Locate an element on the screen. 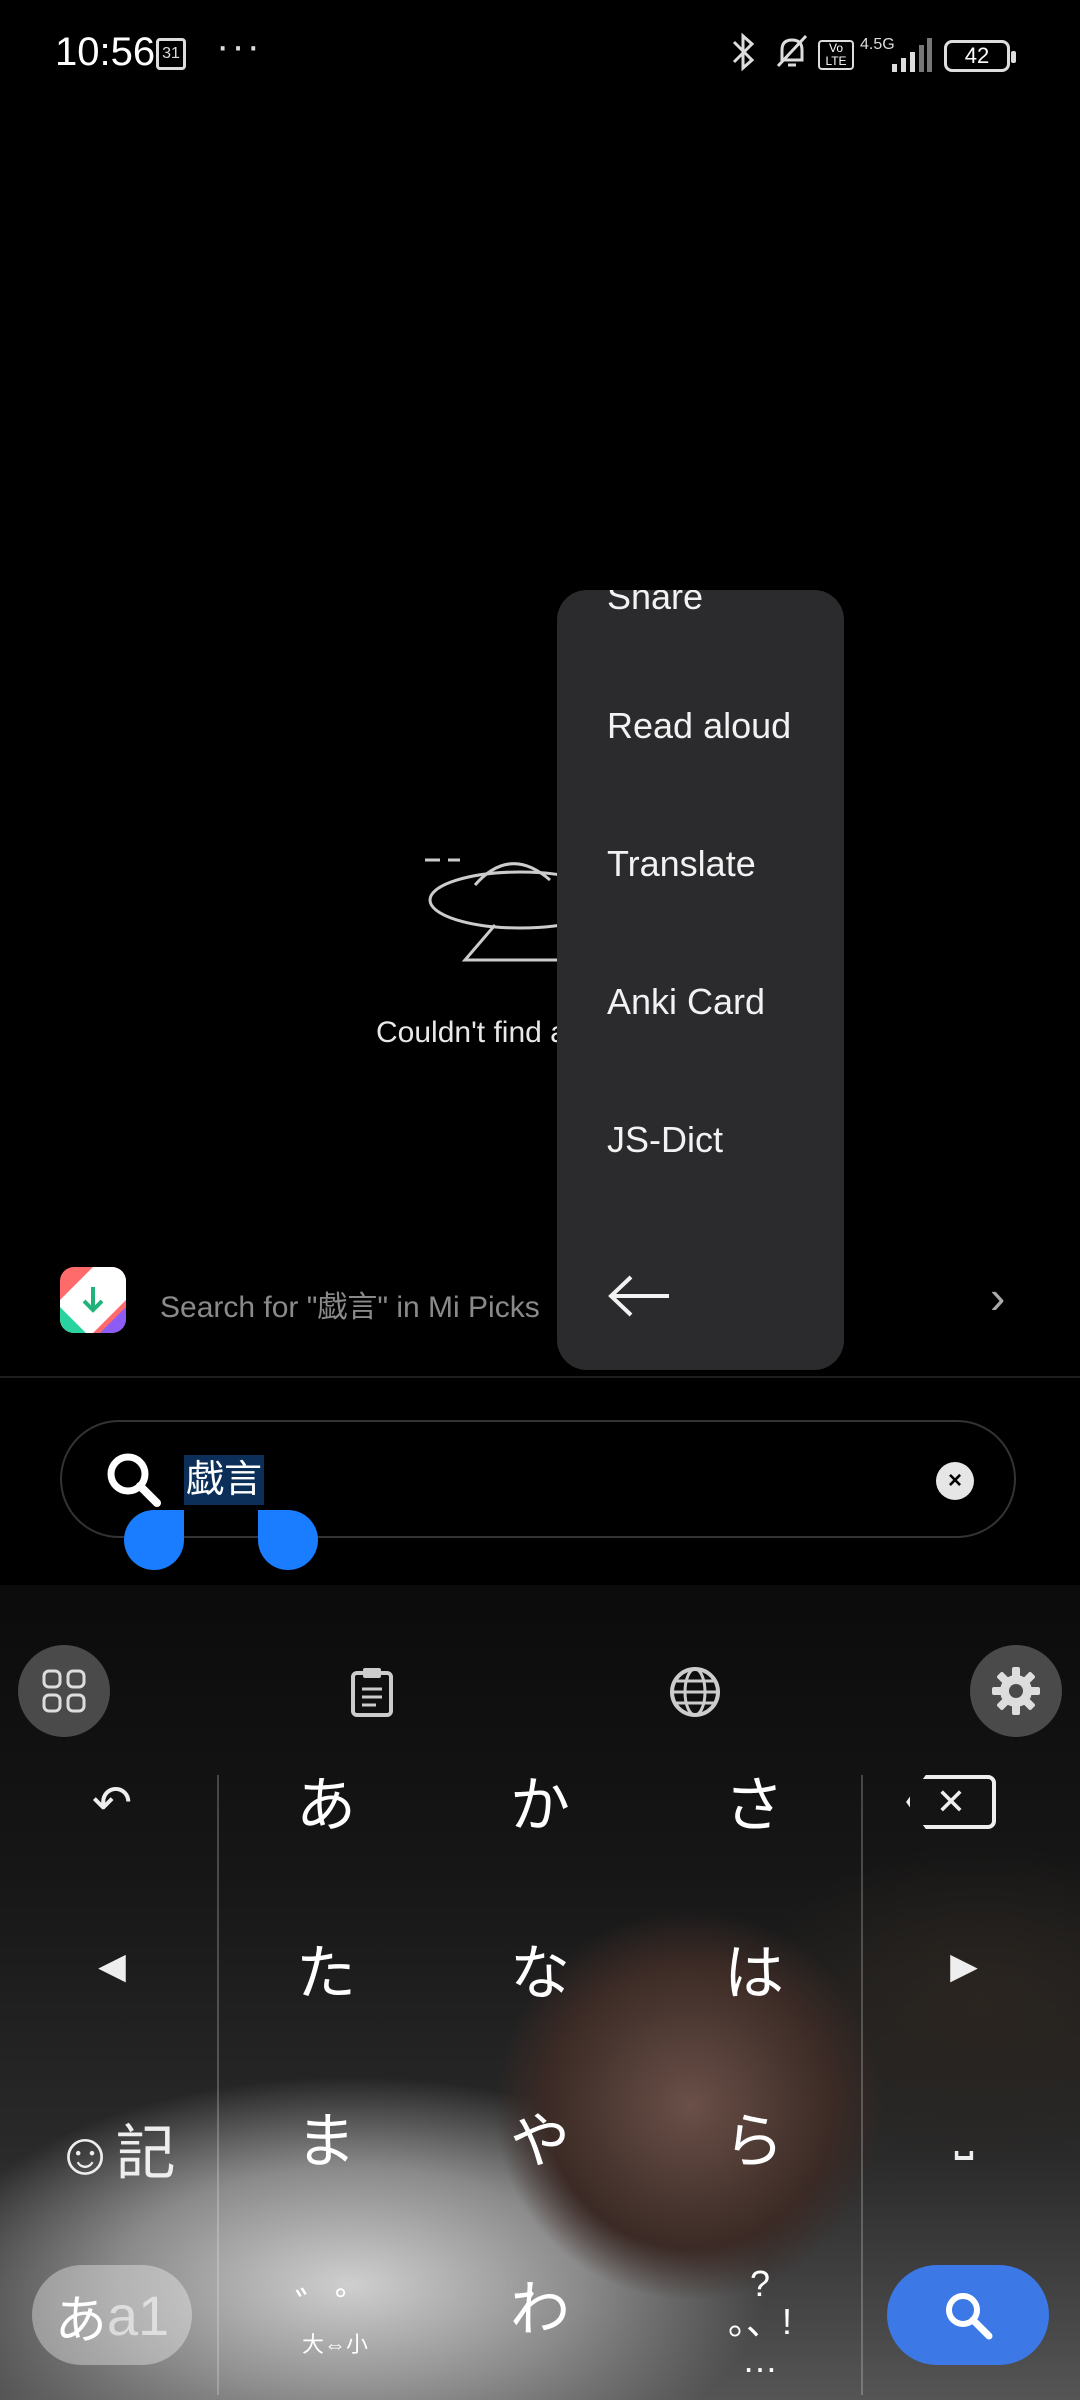 The image size is (1080, 2400). battery-indicator: 42 is located at coordinates (980, 56).